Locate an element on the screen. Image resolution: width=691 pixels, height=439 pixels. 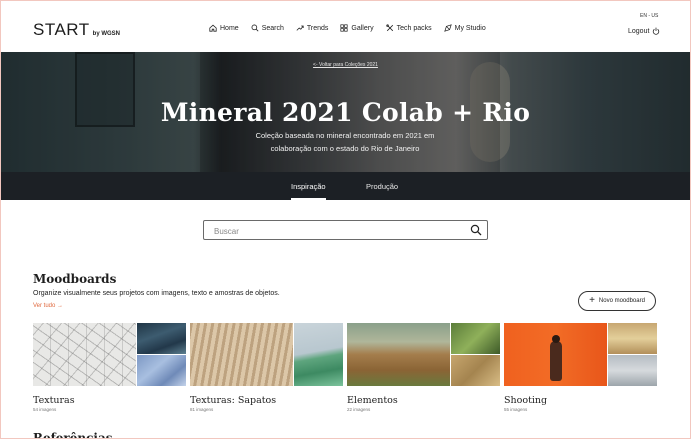
moodboard-card-texturas: Texturas 54 imagens is located at coordinates (109, 367).